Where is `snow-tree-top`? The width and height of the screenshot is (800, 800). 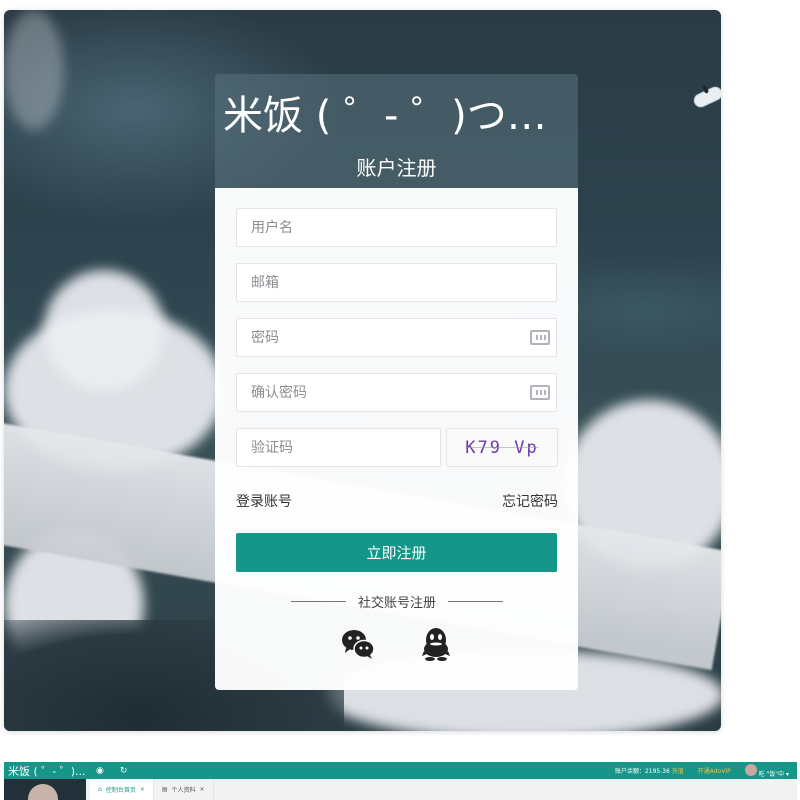
snow-tree-top is located at coordinates (104, 330).